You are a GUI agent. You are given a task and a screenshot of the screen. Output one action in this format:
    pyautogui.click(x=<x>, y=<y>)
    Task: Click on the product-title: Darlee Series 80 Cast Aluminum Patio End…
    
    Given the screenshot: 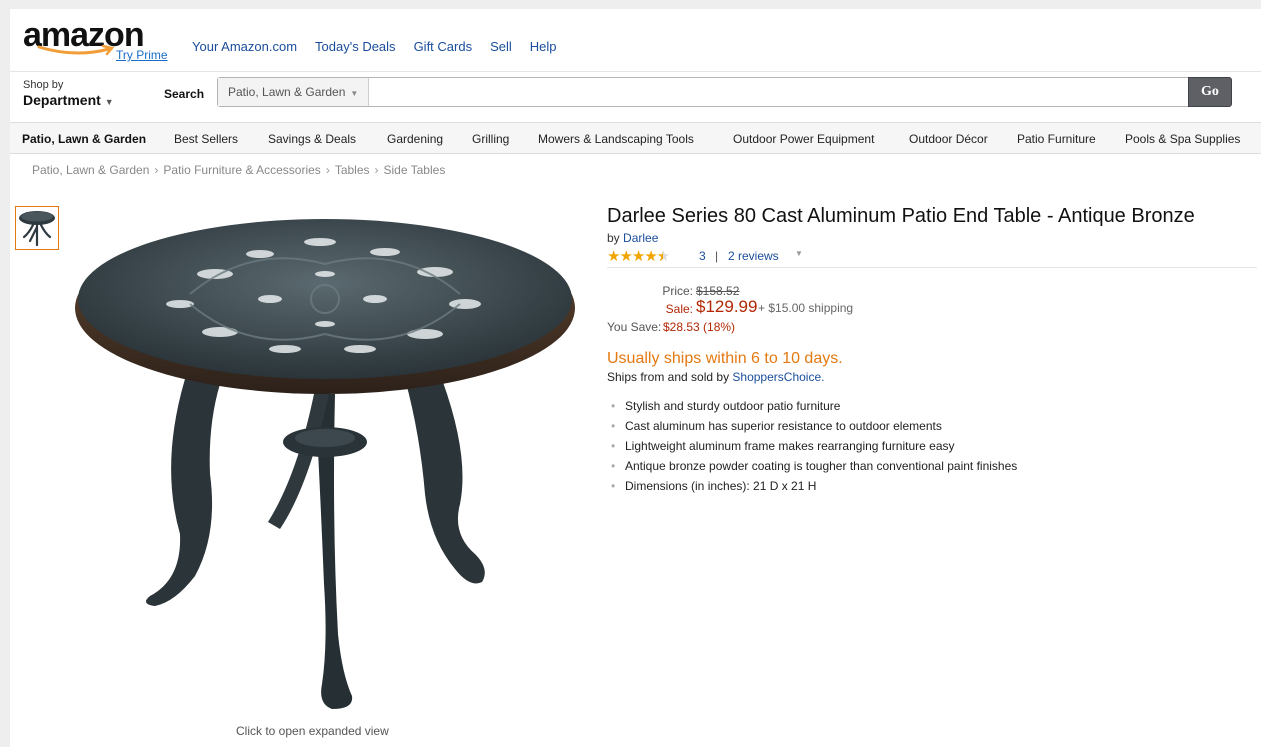 What is the action you would take?
    pyautogui.click(x=901, y=216)
    